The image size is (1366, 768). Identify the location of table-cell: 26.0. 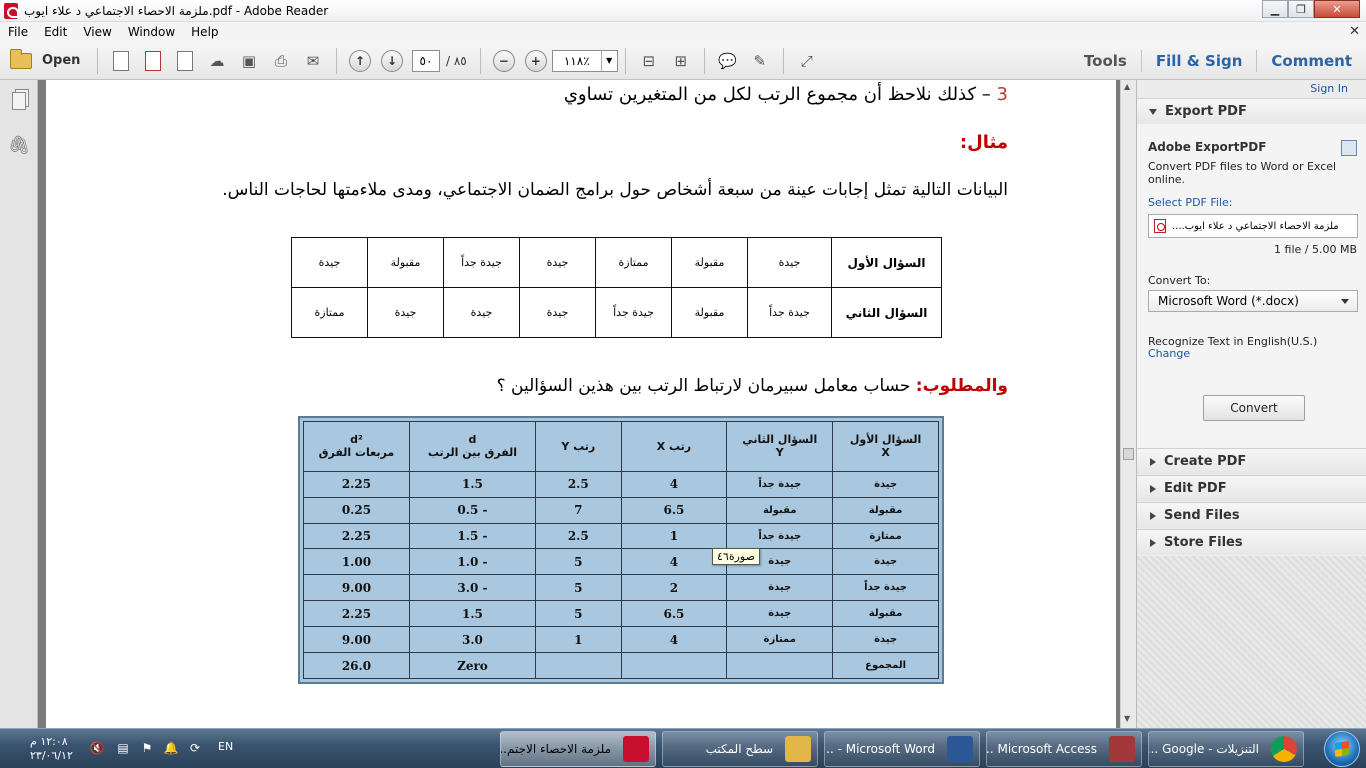
(356, 665).